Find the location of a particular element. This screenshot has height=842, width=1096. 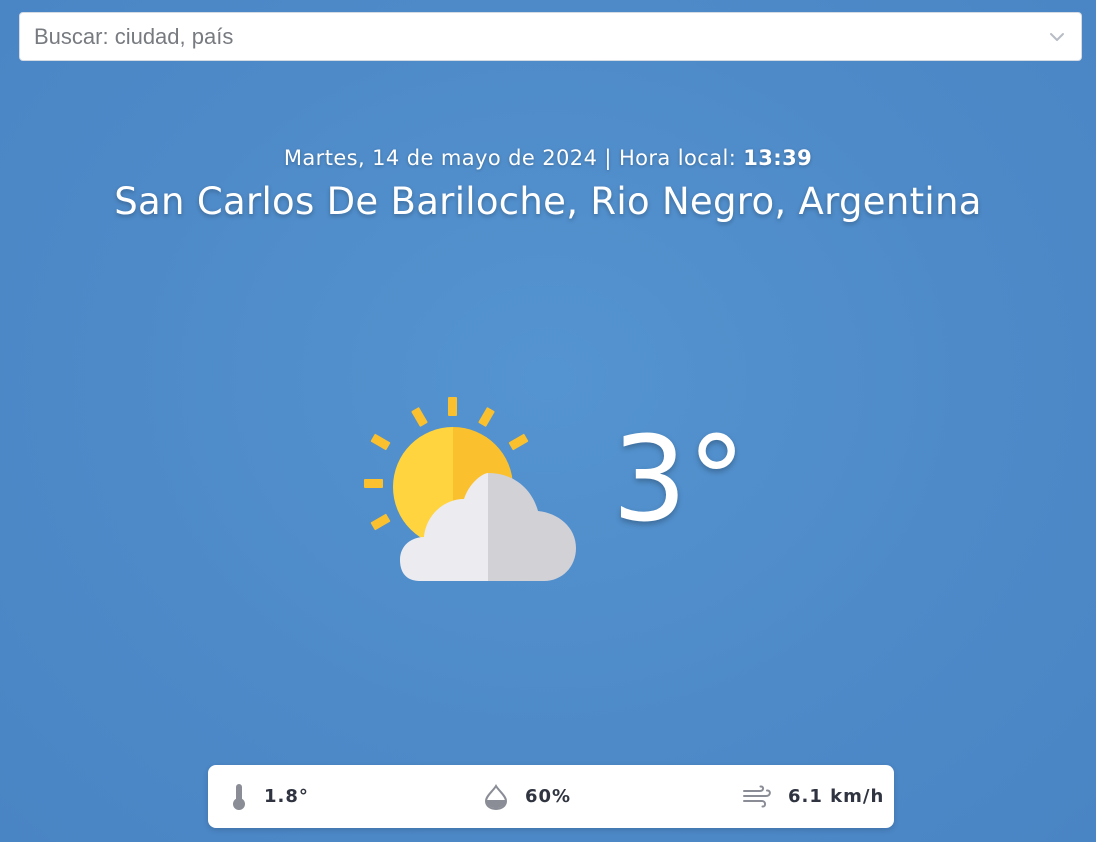

stat-wind: 6.1 km/h is located at coordinates (813, 796).